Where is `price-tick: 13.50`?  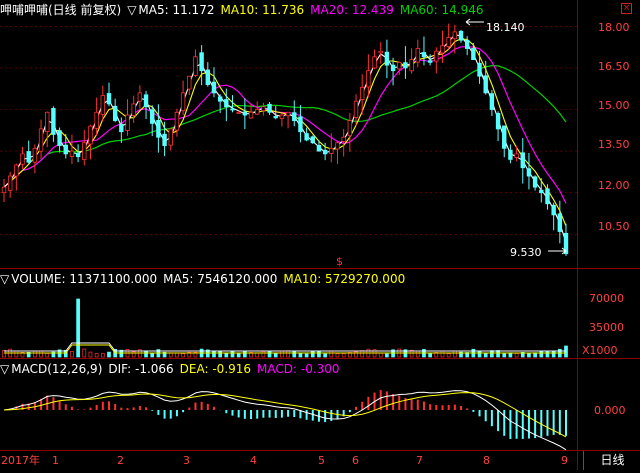
price-tick: 13.50 is located at coordinates (614, 144).